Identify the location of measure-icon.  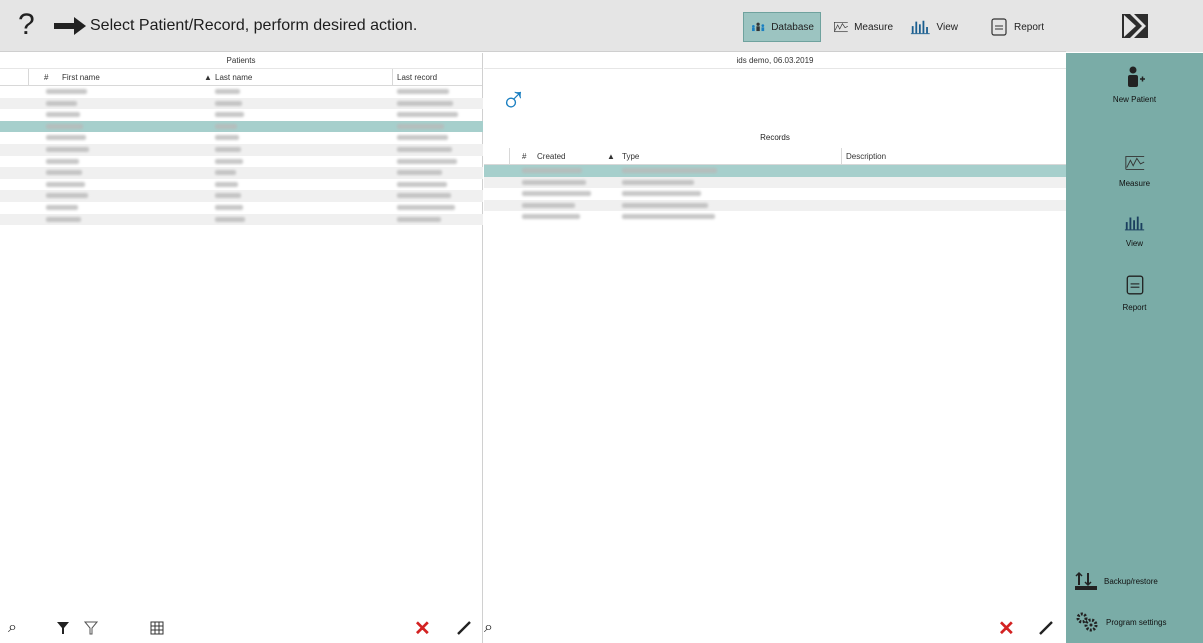
(1134, 163).